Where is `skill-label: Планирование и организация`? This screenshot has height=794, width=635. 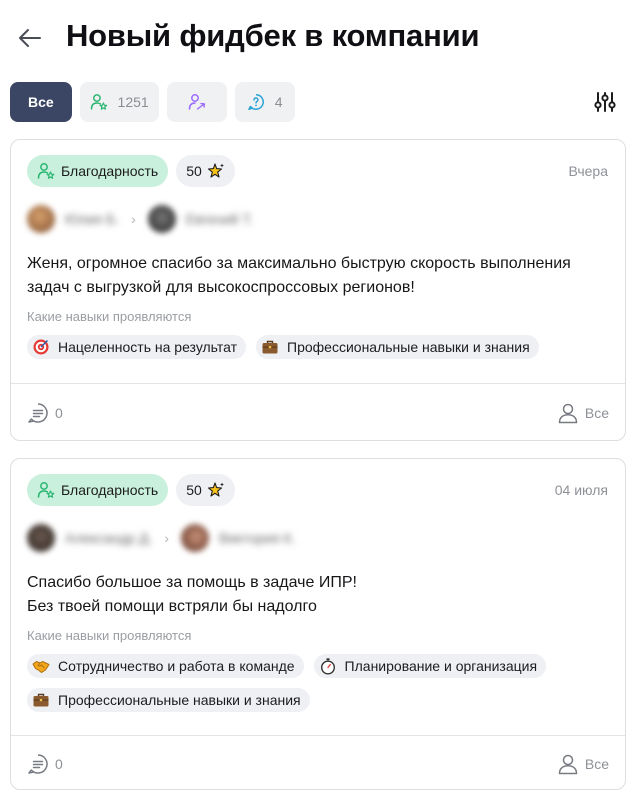 skill-label: Планирование и организация is located at coordinates (441, 666).